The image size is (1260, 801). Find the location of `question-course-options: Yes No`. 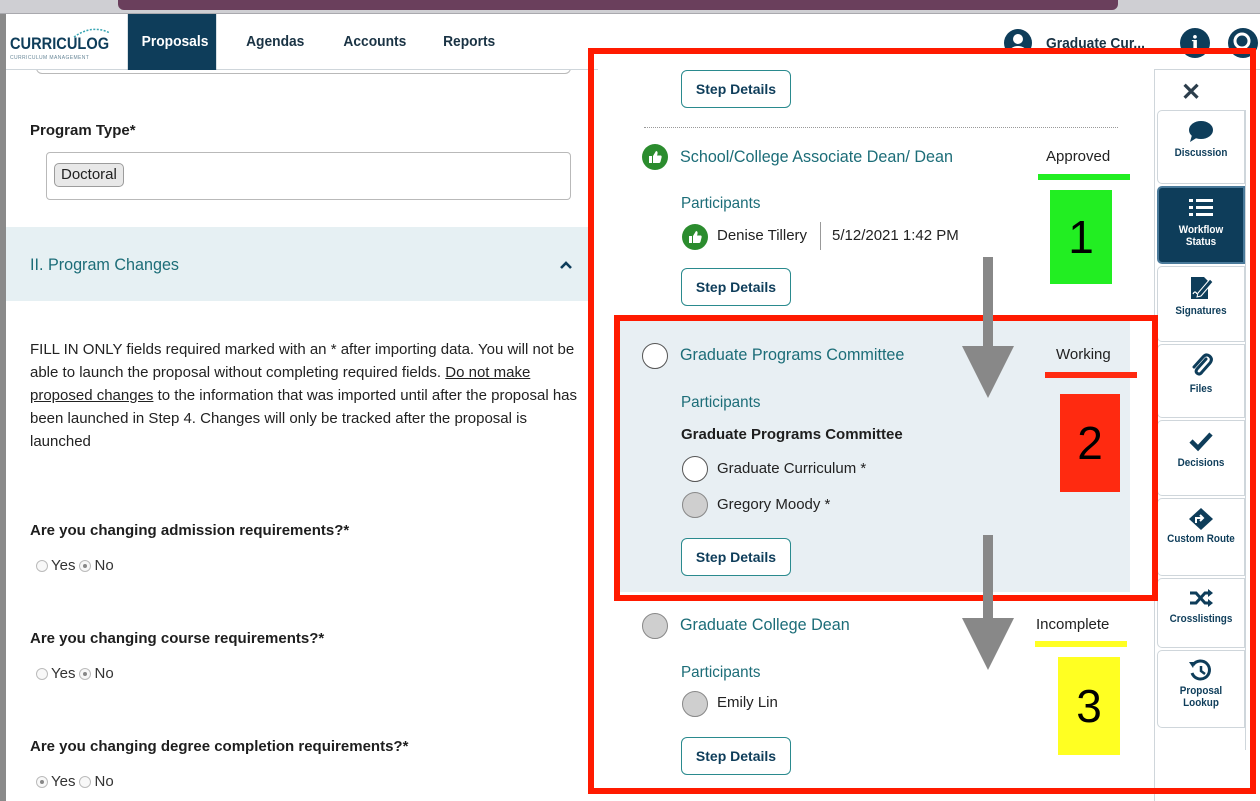

question-course-options: Yes No is located at coordinates (77, 673).